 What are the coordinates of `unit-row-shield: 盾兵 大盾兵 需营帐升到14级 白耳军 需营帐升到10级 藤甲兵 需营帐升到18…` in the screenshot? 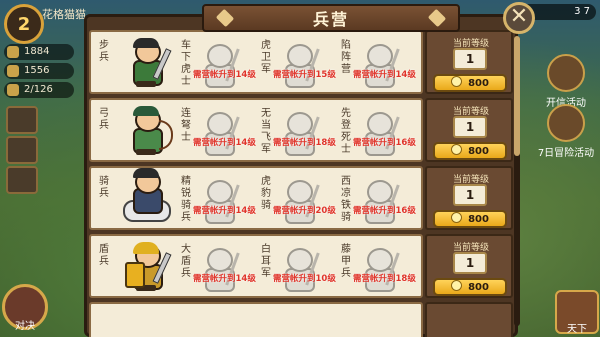 It's located at (301, 266).